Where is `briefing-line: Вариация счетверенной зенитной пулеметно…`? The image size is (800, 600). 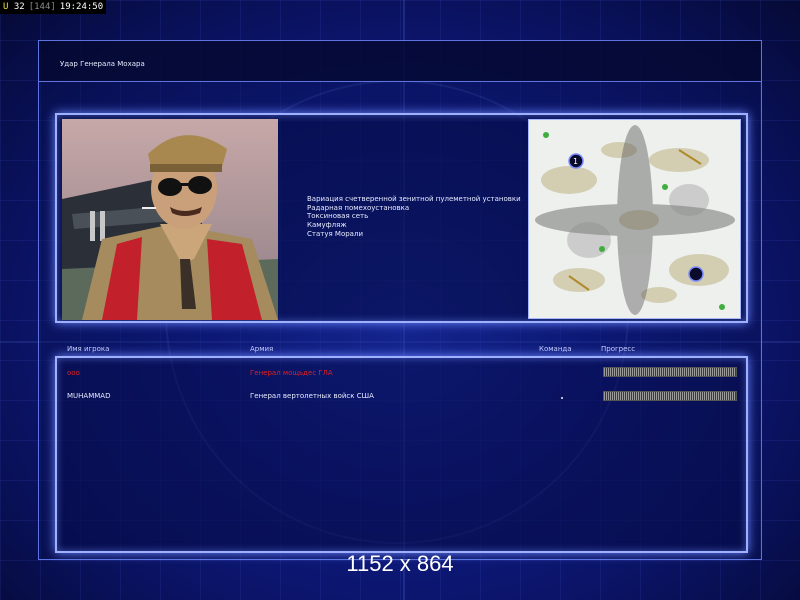
briefing-line: Вариация счетверенной зенитной пулеметно… is located at coordinates (414, 199).